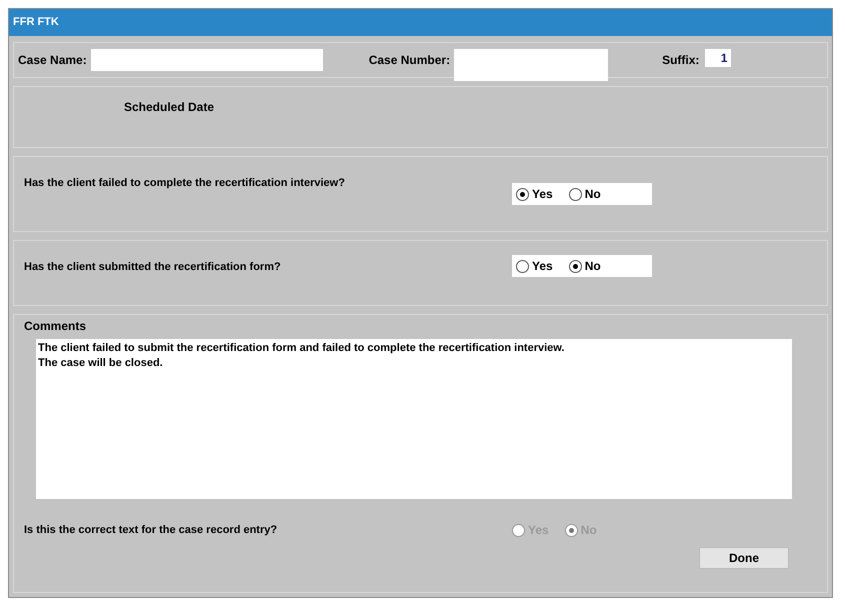  Describe the element at coordinates (52, 60) in the screenshot. I see `case-name-label: Case Name:` at that location.